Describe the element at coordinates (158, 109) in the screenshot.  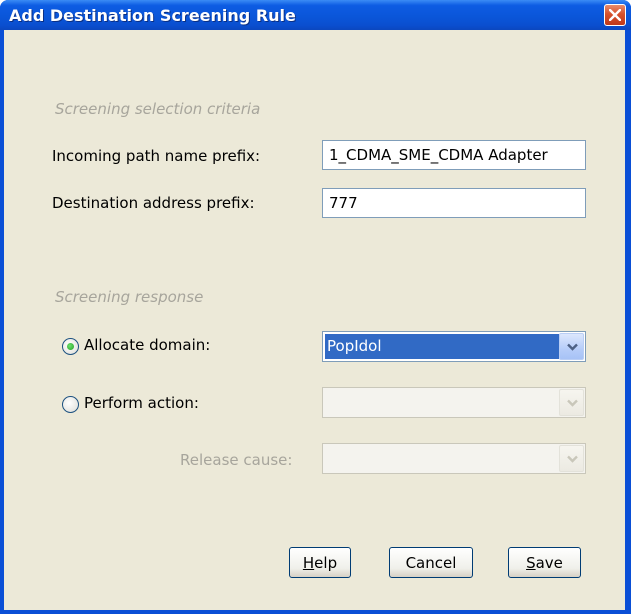
I see `criteria-heading: Screening selection criteria` at that location.